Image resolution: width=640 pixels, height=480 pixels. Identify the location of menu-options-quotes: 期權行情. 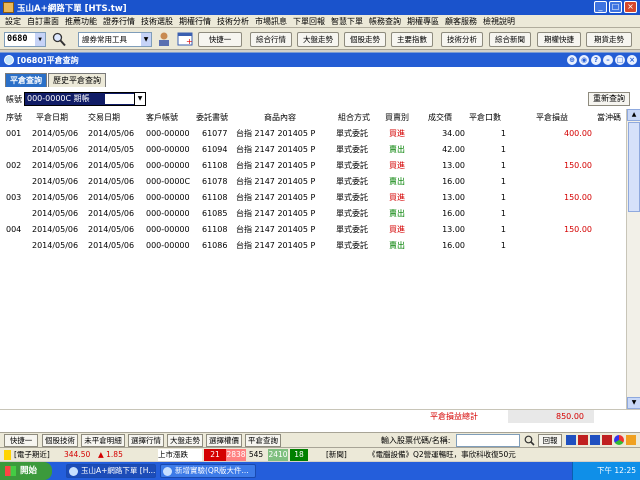
(196, 21).